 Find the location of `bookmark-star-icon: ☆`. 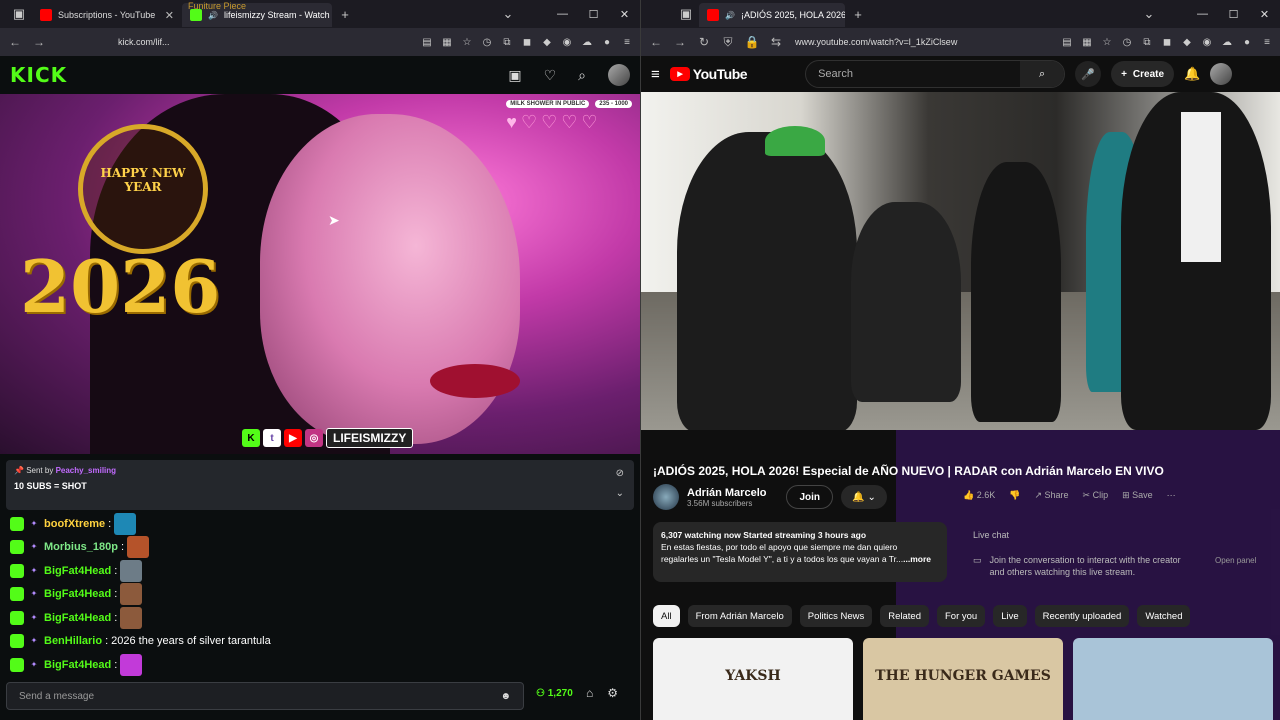

bookmark-star-icon: ☆ is located at coordinates (467, 42).